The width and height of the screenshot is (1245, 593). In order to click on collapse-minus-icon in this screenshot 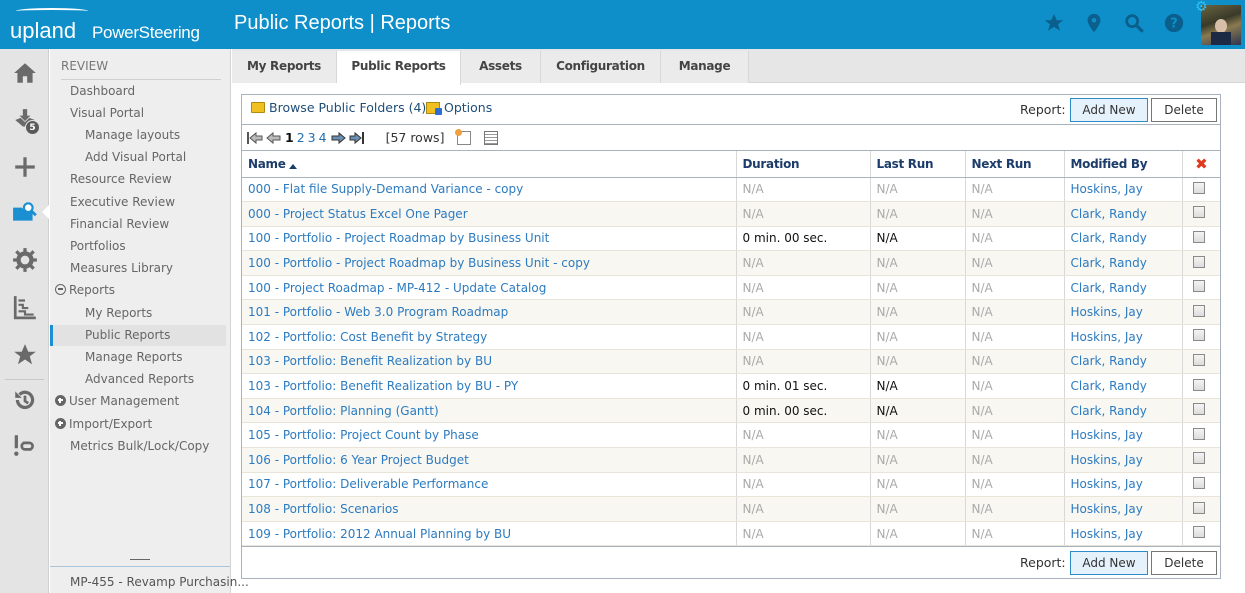, I will do `click(60, 289)`.